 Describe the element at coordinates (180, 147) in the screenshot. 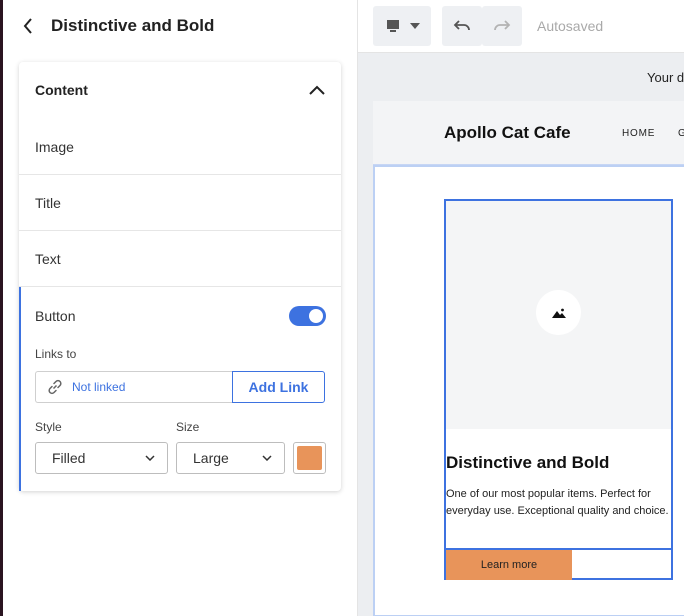

I see `row-image: Image` at that location.